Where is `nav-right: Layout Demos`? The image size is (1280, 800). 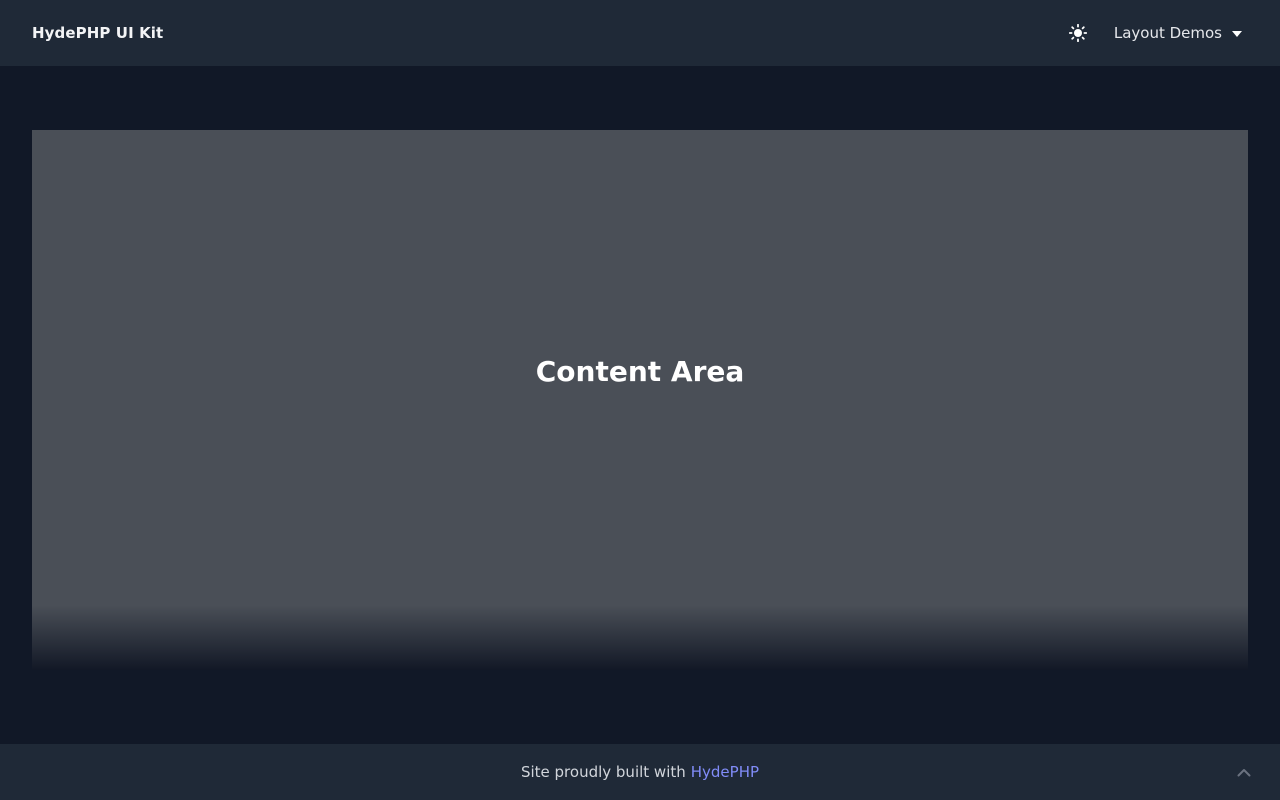
nav-right: Layout Demos is located at coordinates (1157, 33).